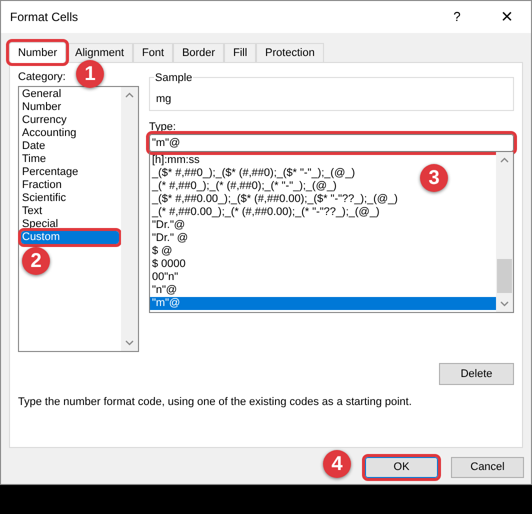  I want to click on category-item: Scientific, so click(70, 198).